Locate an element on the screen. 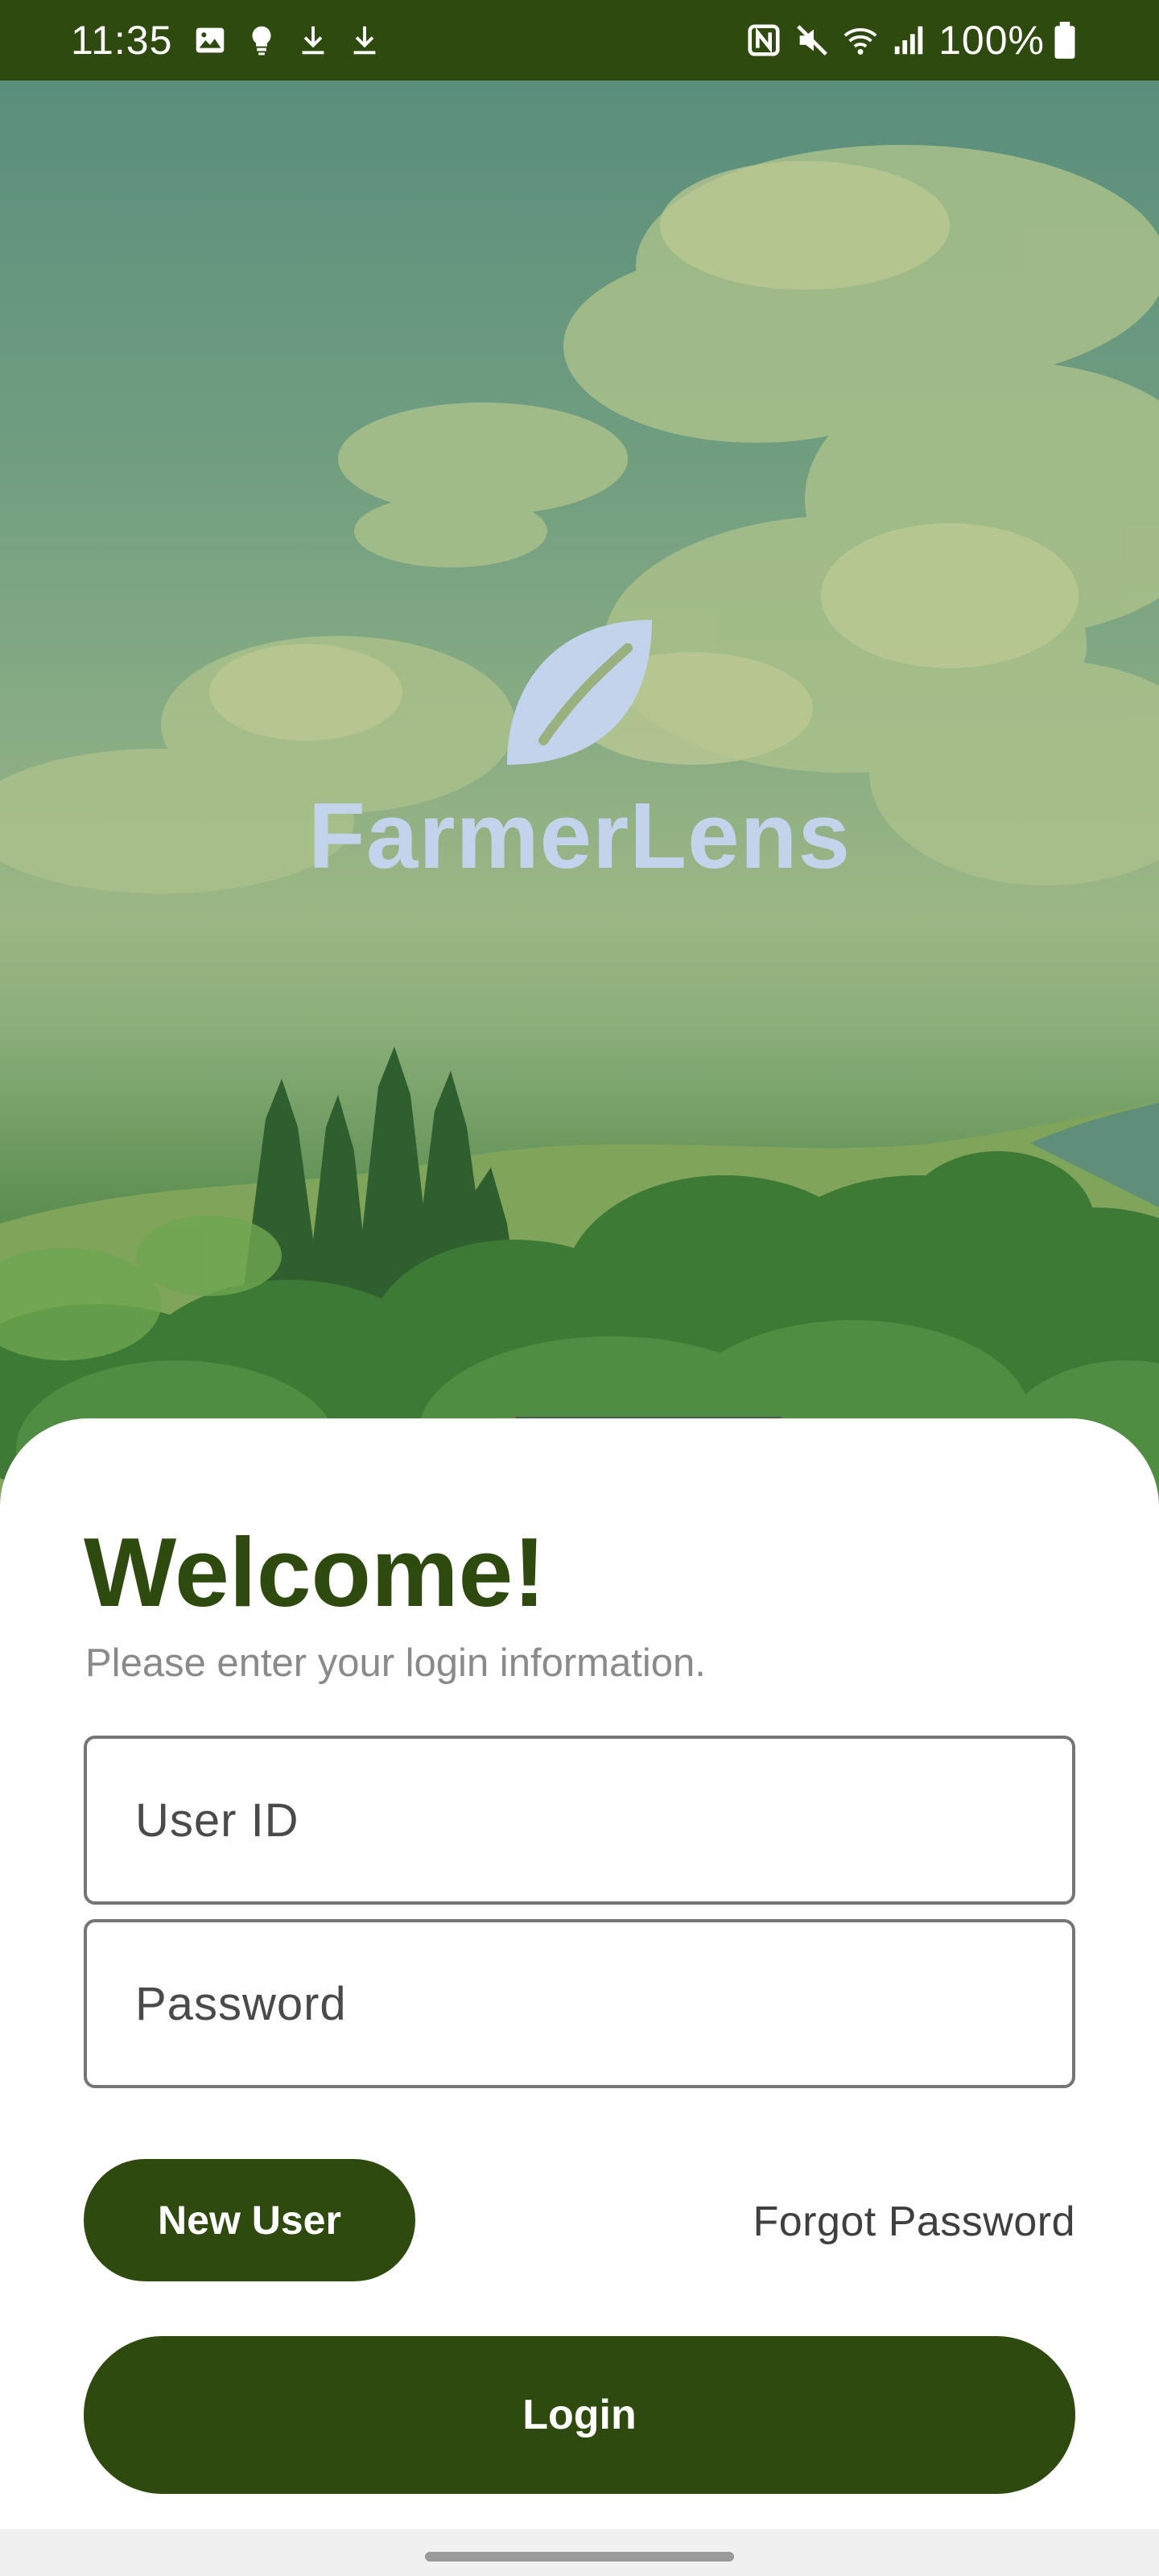 This screenshot has width=1159, height=2576. nfc-icon is located at coordinates (763, 40).